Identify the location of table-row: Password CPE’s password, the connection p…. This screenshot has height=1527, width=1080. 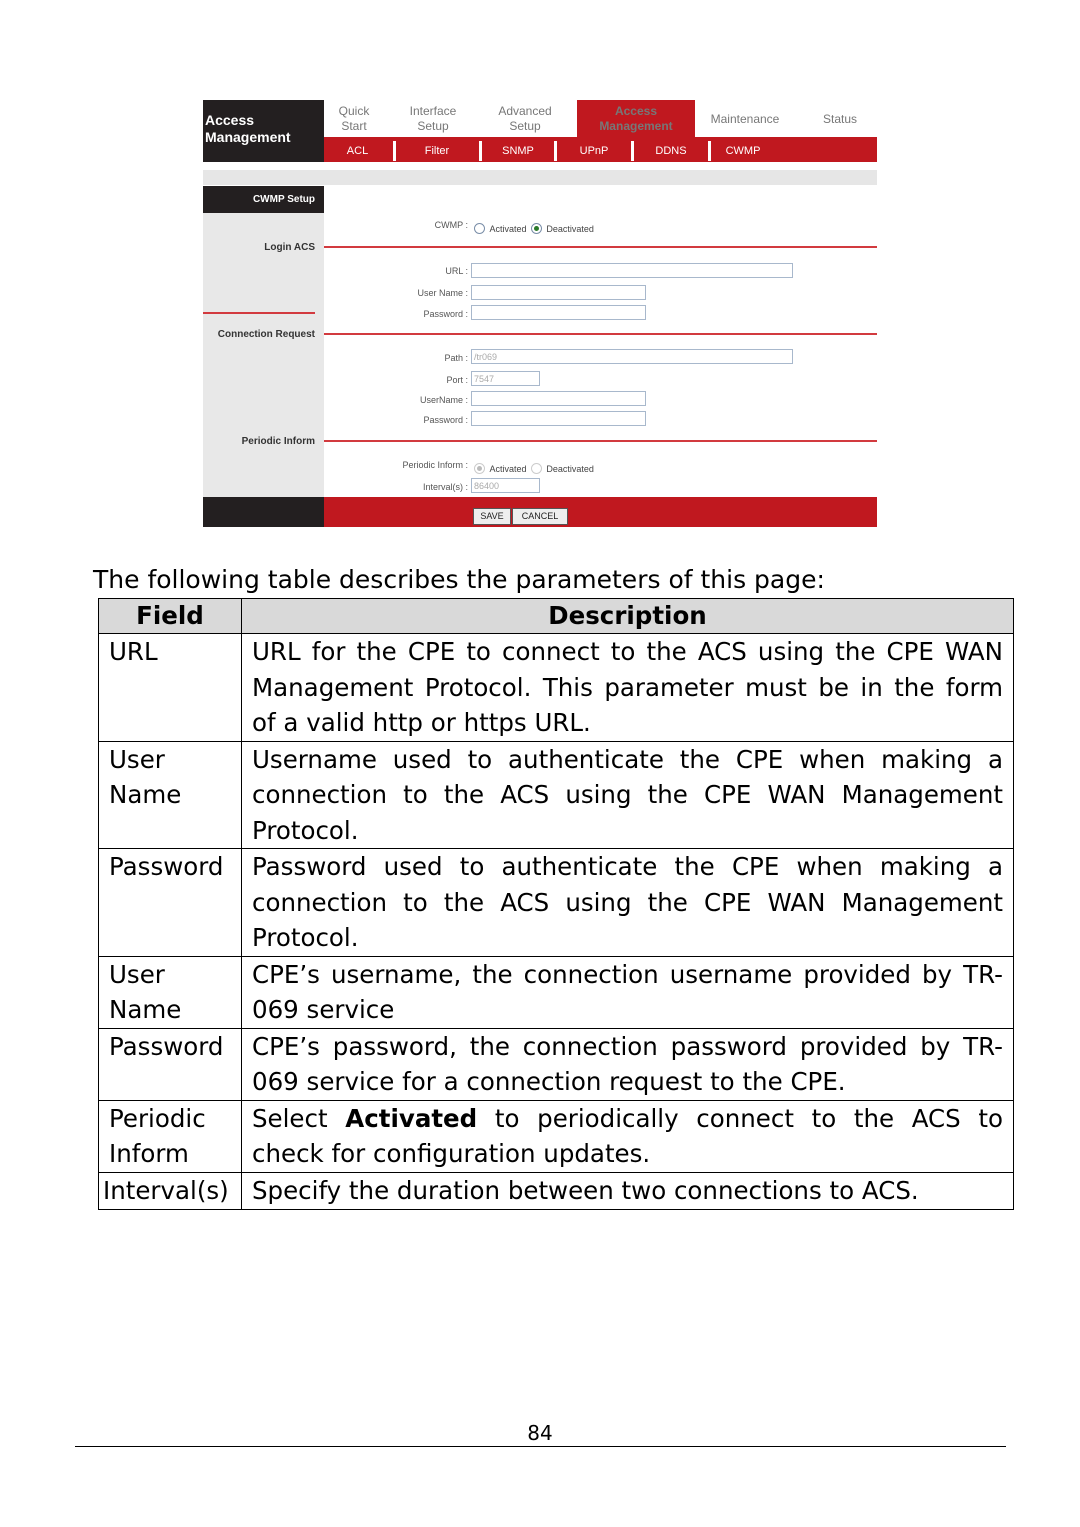
(556, 1064).